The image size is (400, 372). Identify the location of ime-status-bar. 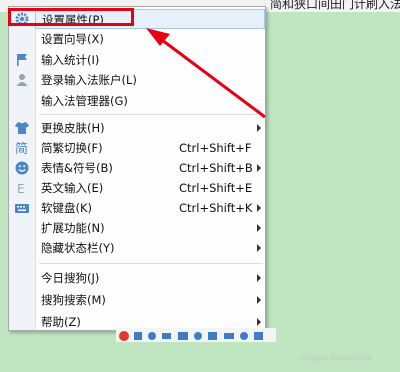
(196, 335).